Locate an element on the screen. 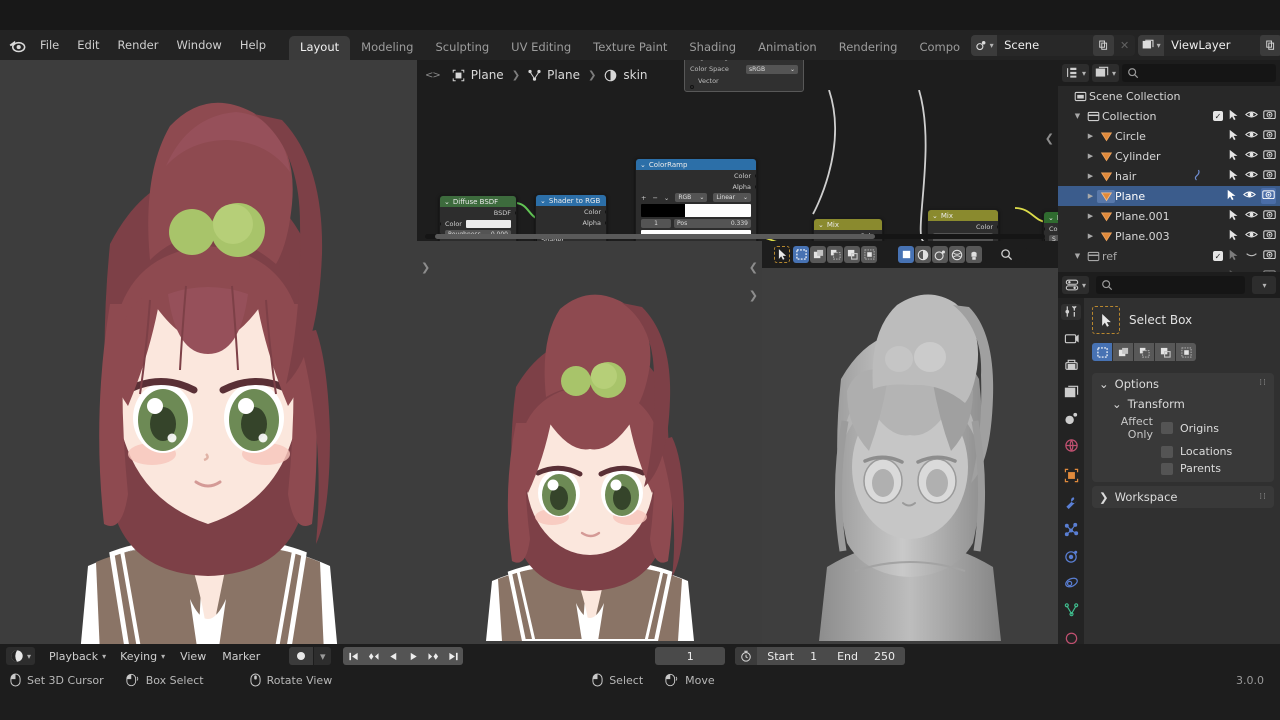 The width and height of the screenshot is (1280, 720). select-extend-icon is located at coordinates (818, 254).